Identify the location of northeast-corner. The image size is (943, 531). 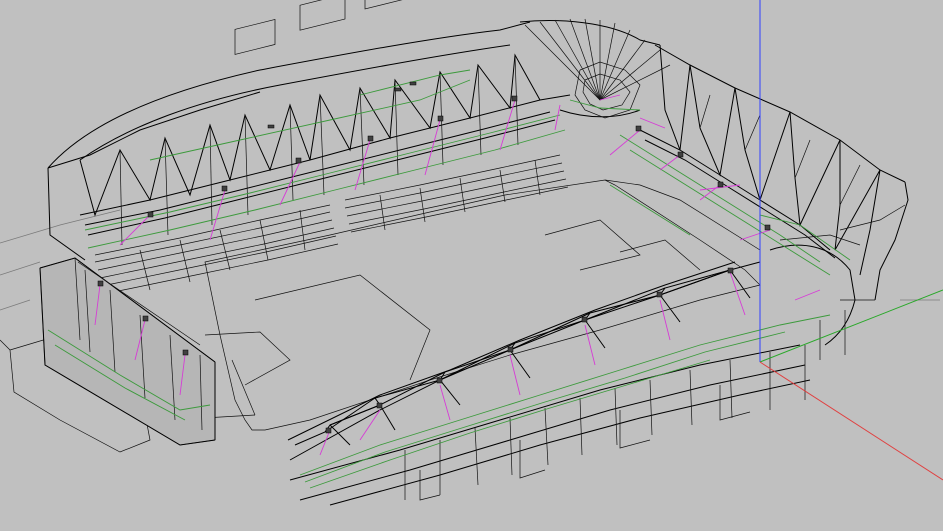
(595, 68).